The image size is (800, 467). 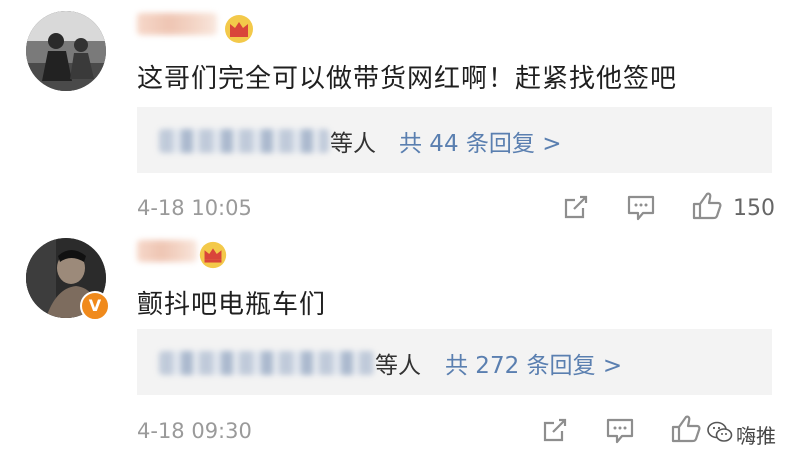 I want to click on avatar, so click(x=66, y=51).